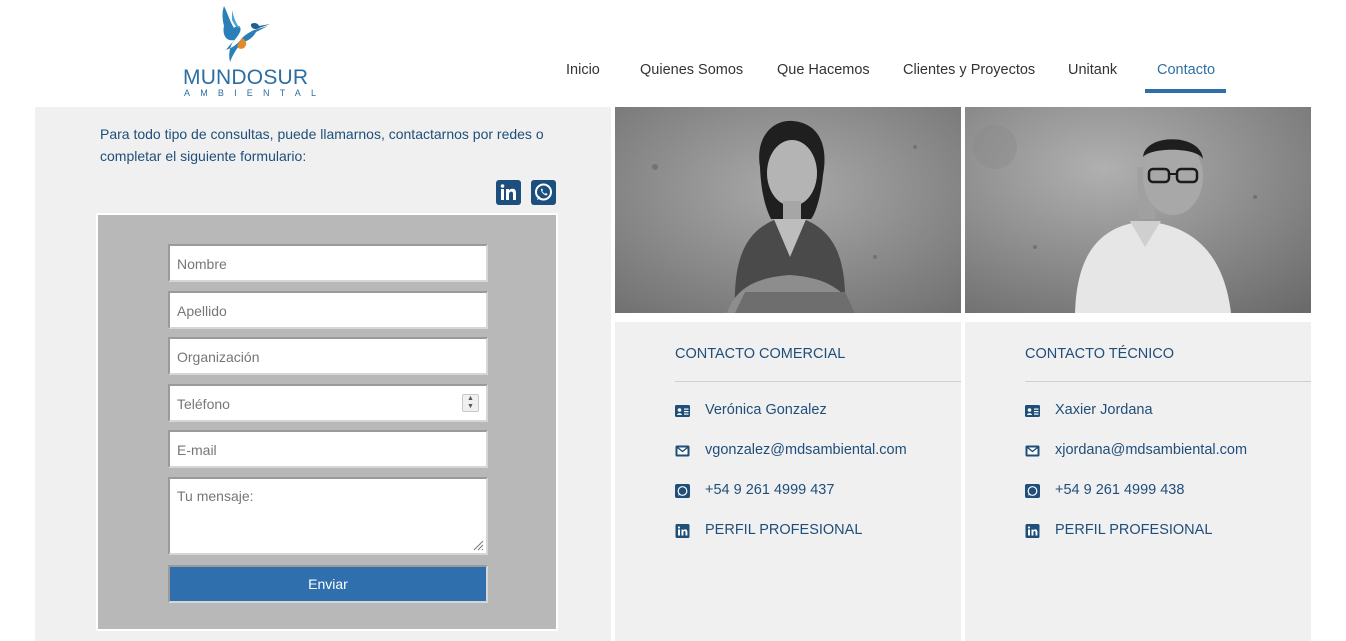  I want to click on card-title: CONTACTO TÉCNICO, so click(1100, 354).